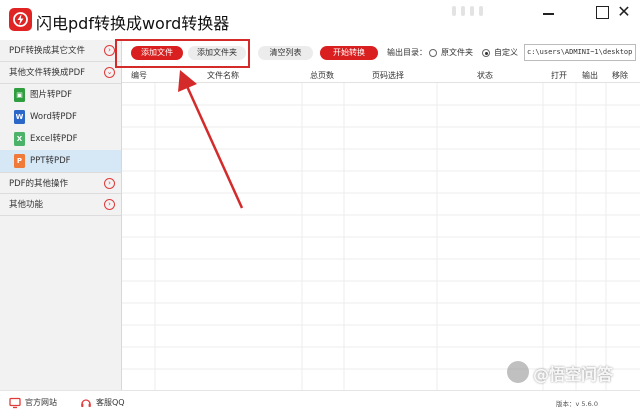  What do you see at coordinates (322, 75) in the screenshot?
I see `column-header-pages: 总页数` at bounding box center [322, 75].